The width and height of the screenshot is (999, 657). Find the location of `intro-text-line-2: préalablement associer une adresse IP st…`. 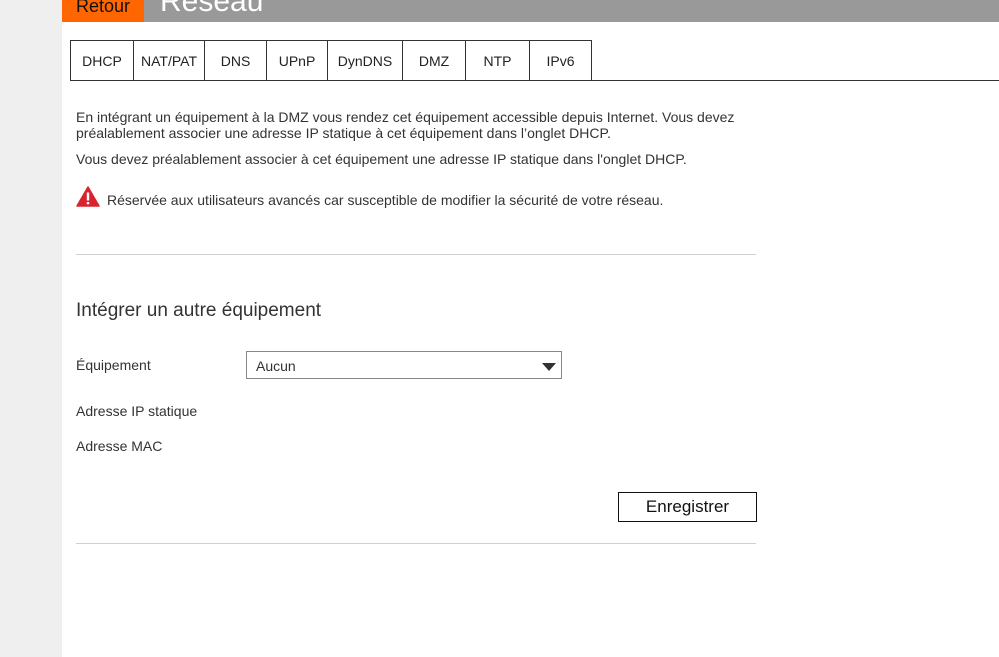

intro-text-line-2: préalablement associer une adresse IP st… is located at coordinates (343, 133).